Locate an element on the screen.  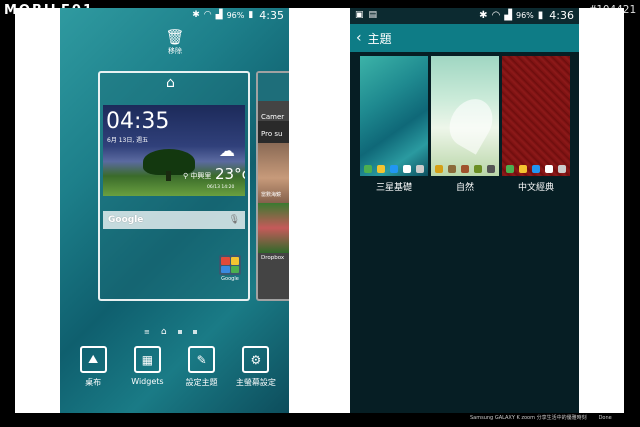
remove-button: 🗑 移除 is located at coordinates (175, 44).